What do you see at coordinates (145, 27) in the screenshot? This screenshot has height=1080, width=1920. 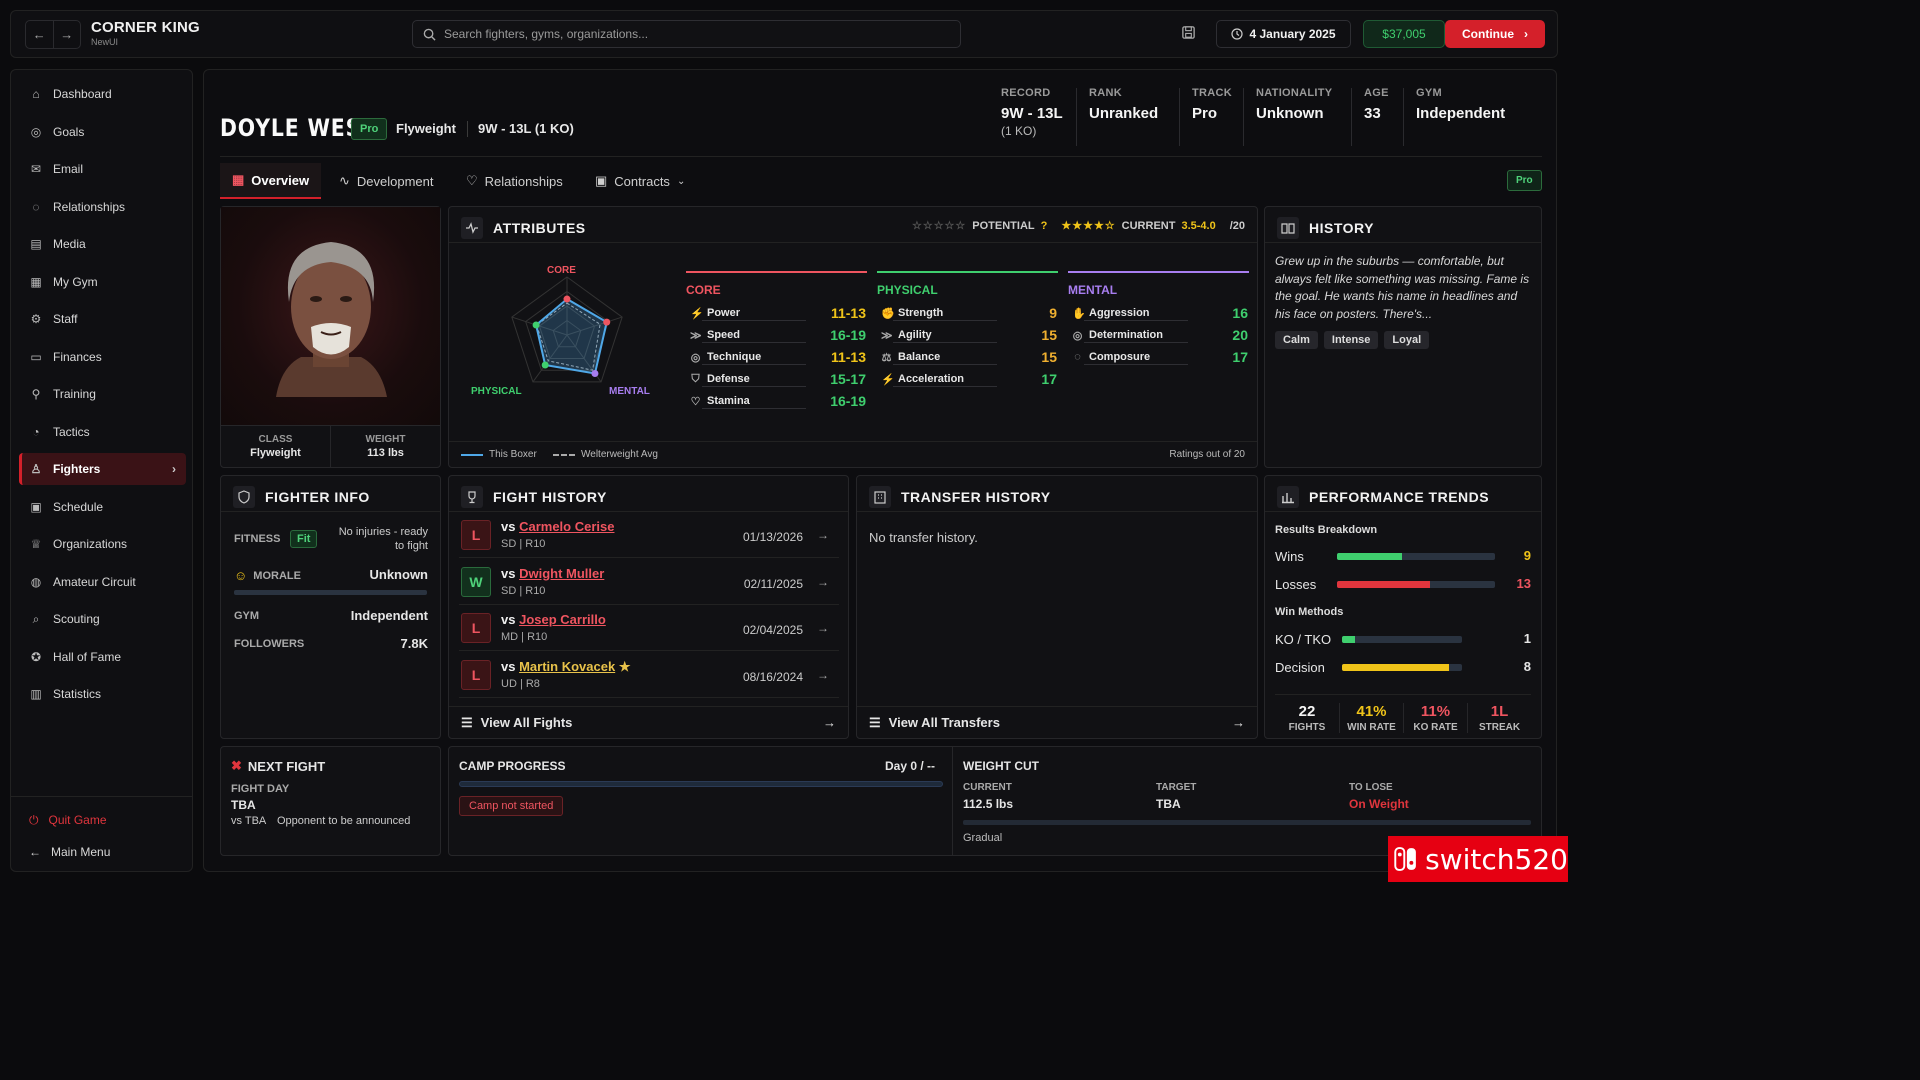 I see `app-title: CORNER KING` at bounding box center [145, 27].